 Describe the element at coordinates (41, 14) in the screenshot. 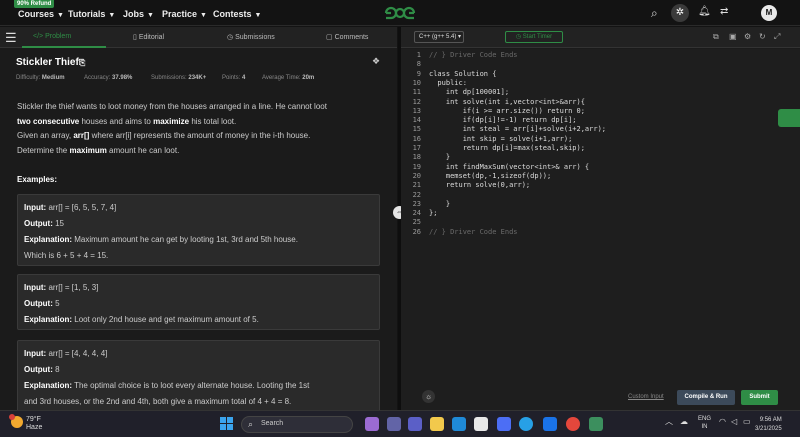

I see `nav-courses: Courses ▼` at that location.